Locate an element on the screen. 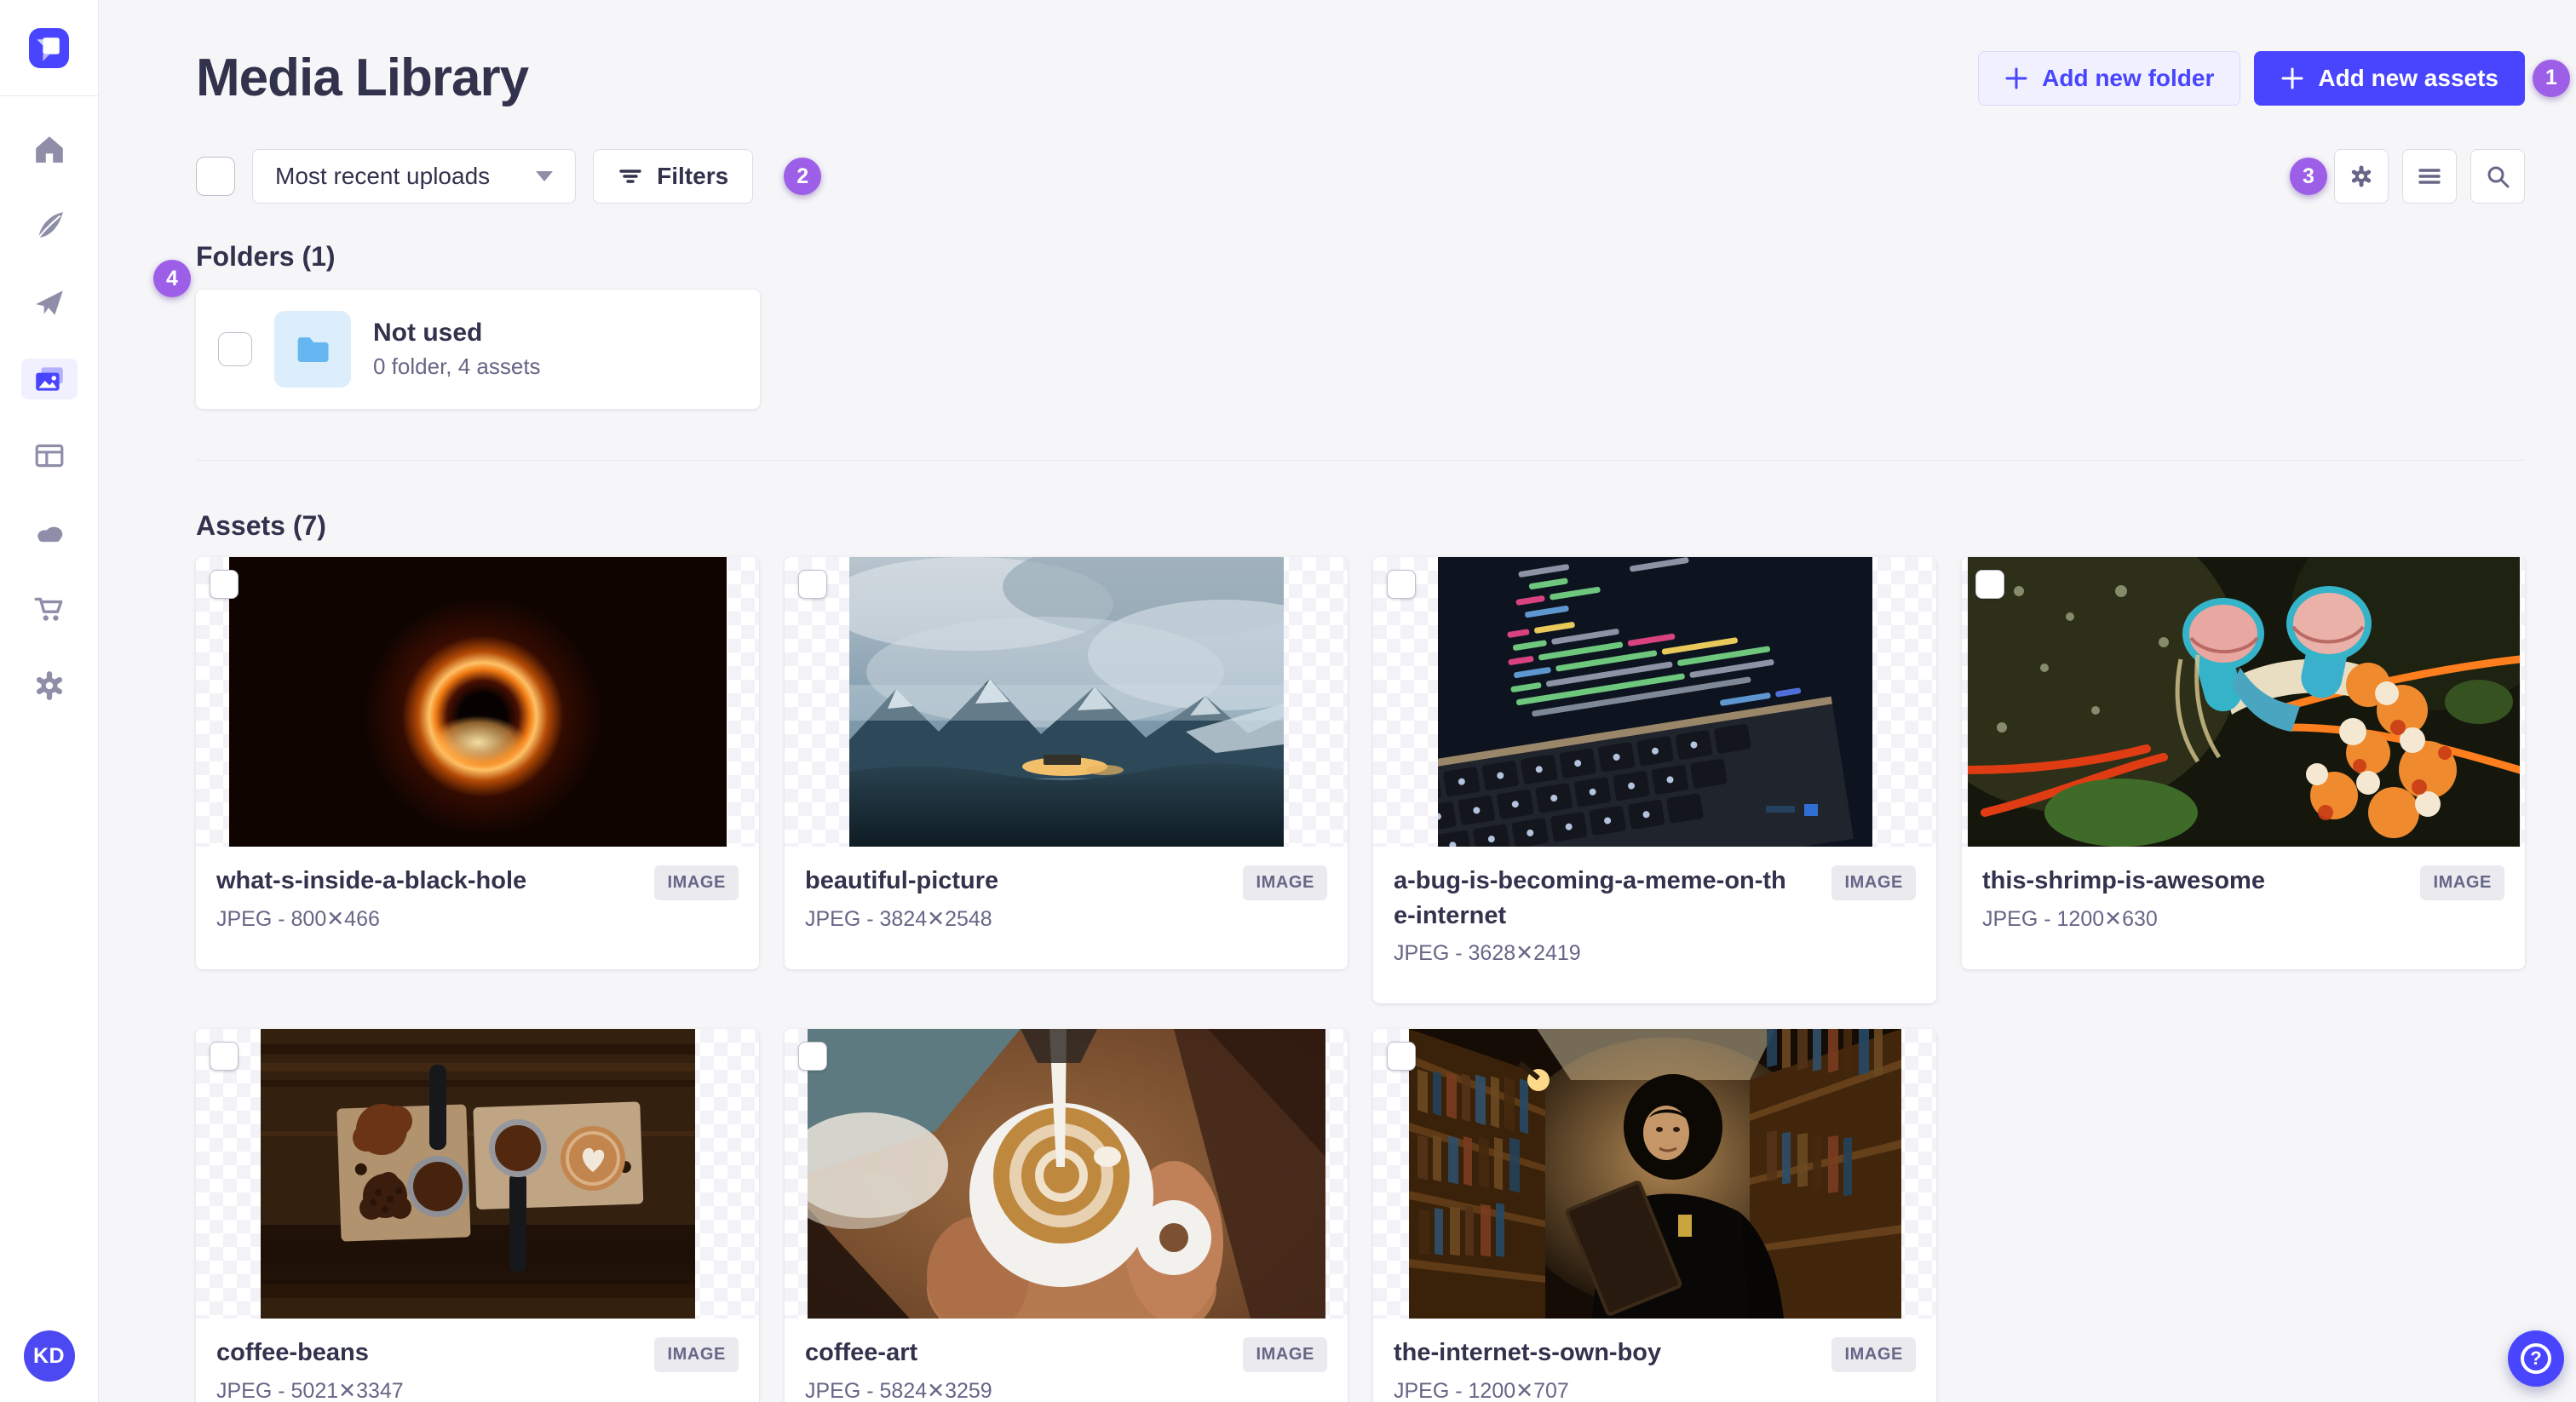 Image resolution: width=2576 pixels, height=1402 pixels. filter-icon is located at coordinates (630, 176).